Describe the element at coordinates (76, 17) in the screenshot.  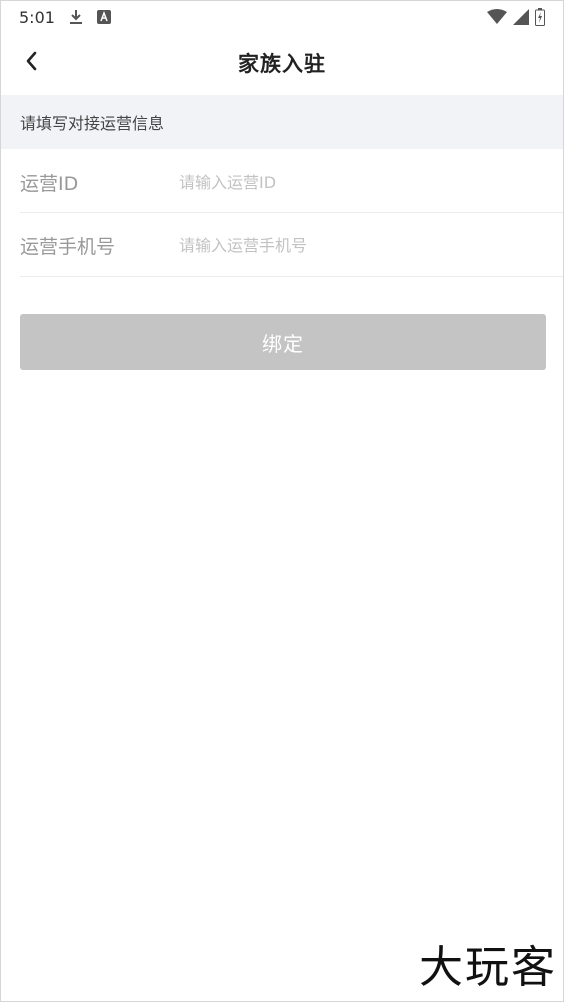
I see `download-icon` at that location.